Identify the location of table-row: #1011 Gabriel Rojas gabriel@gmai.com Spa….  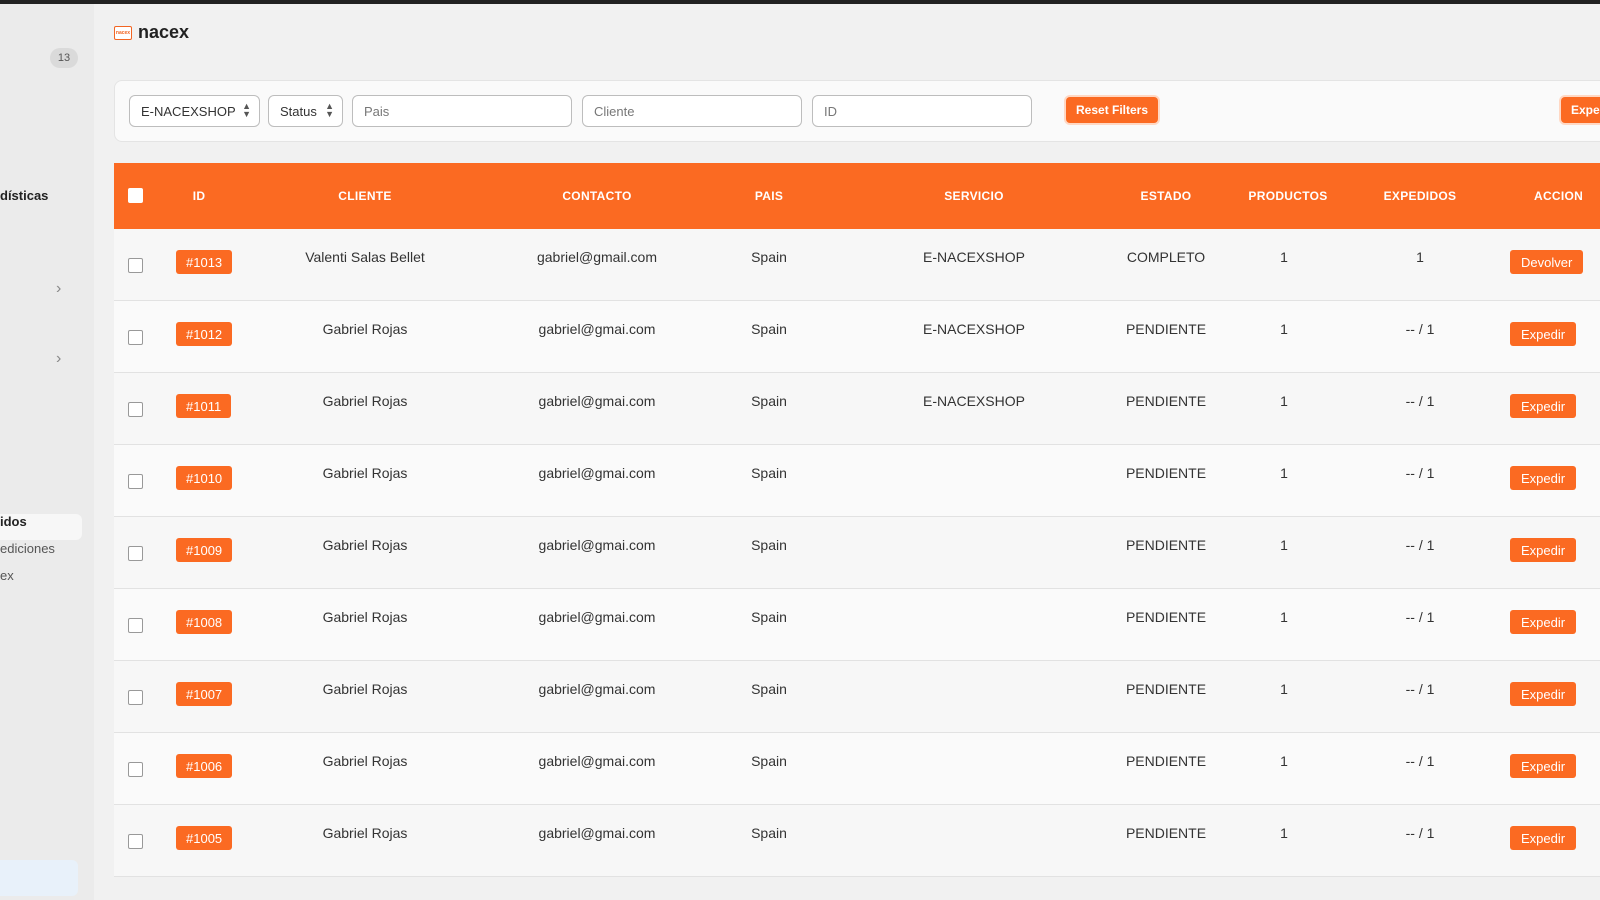
(857, 409).